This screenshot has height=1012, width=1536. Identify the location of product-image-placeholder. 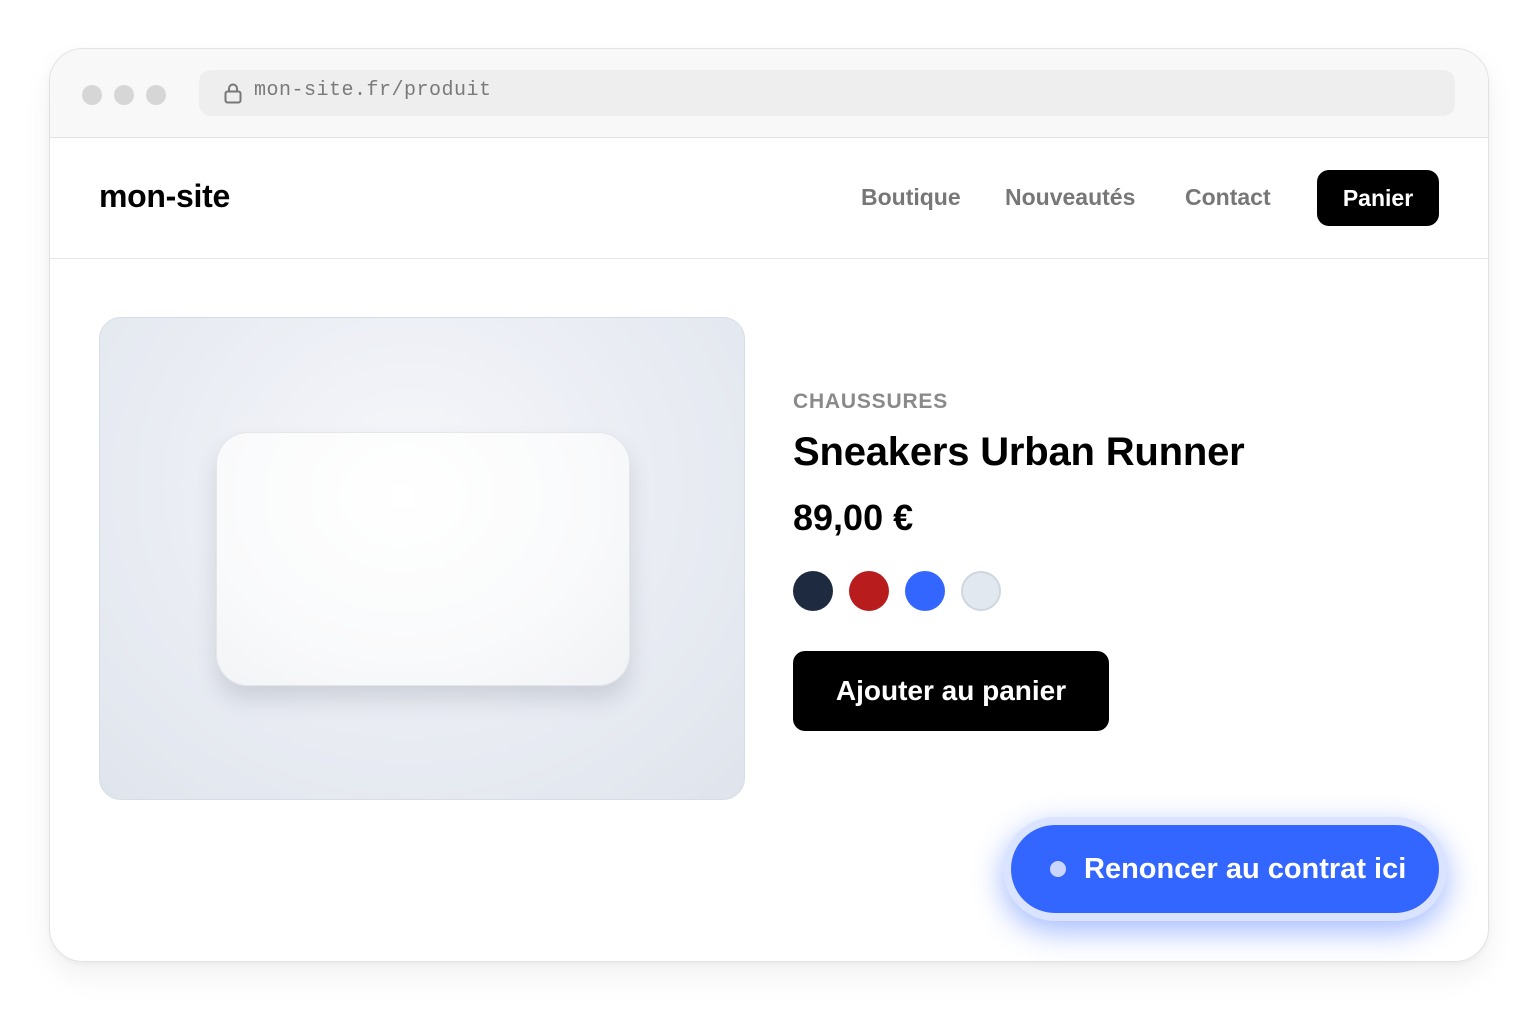
(423, 559).